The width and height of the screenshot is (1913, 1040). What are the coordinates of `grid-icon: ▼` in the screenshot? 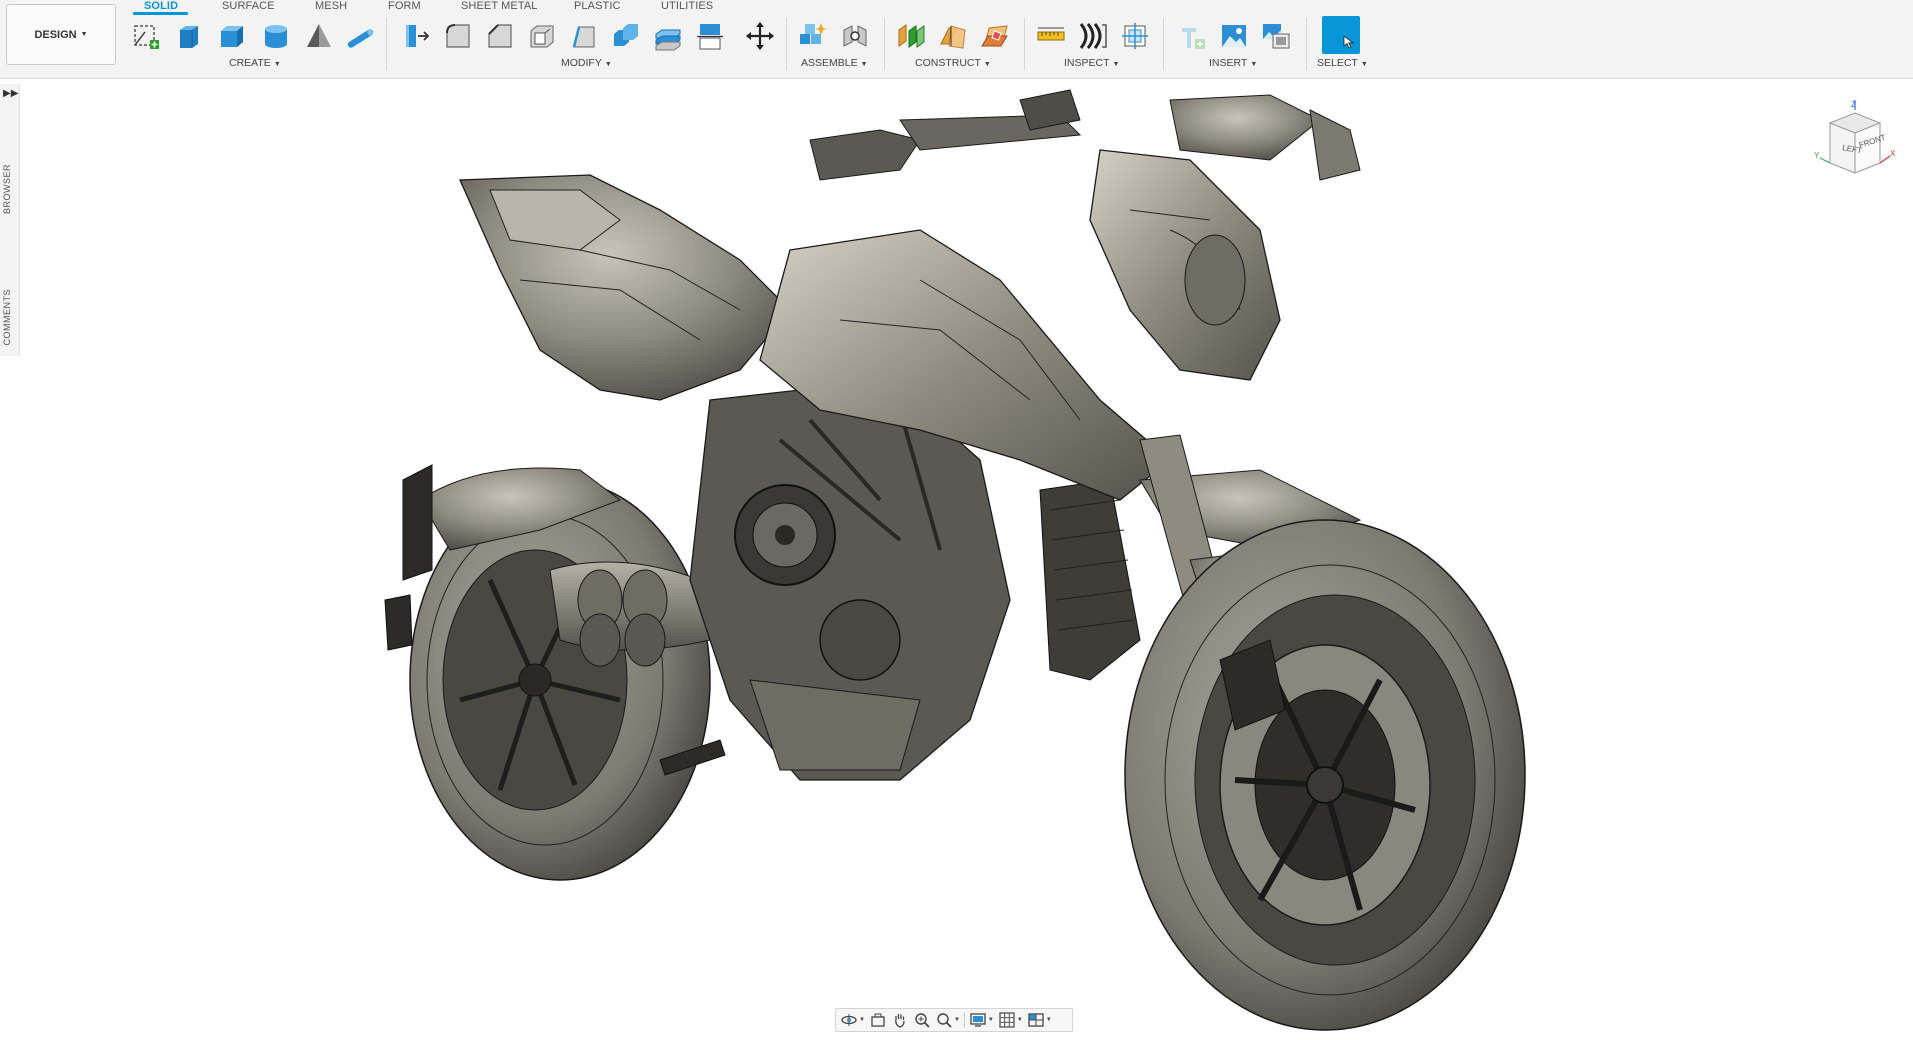 It's located at (1010, 1020).